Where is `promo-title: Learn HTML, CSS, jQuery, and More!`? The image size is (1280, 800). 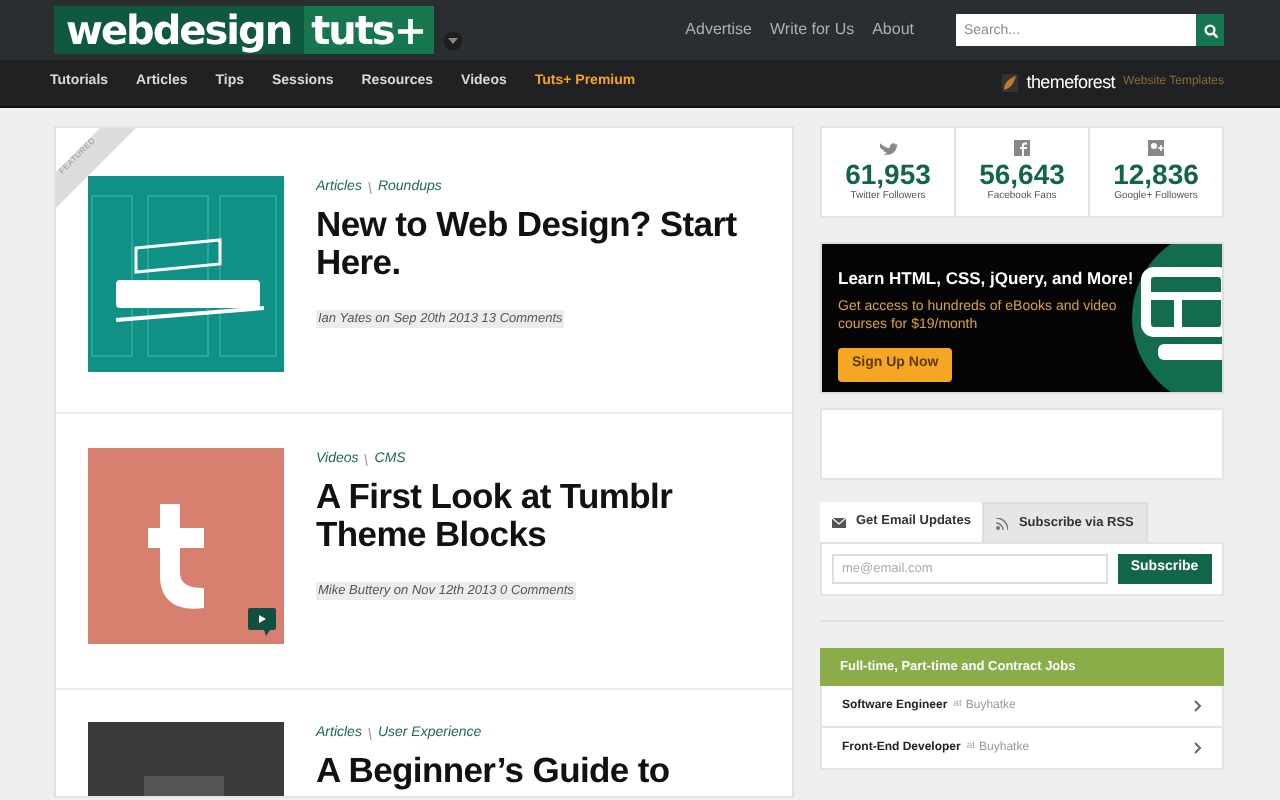 promo-title: Learn HTML, CSS, jQuery, and More! is located at coordinates (987, 278).